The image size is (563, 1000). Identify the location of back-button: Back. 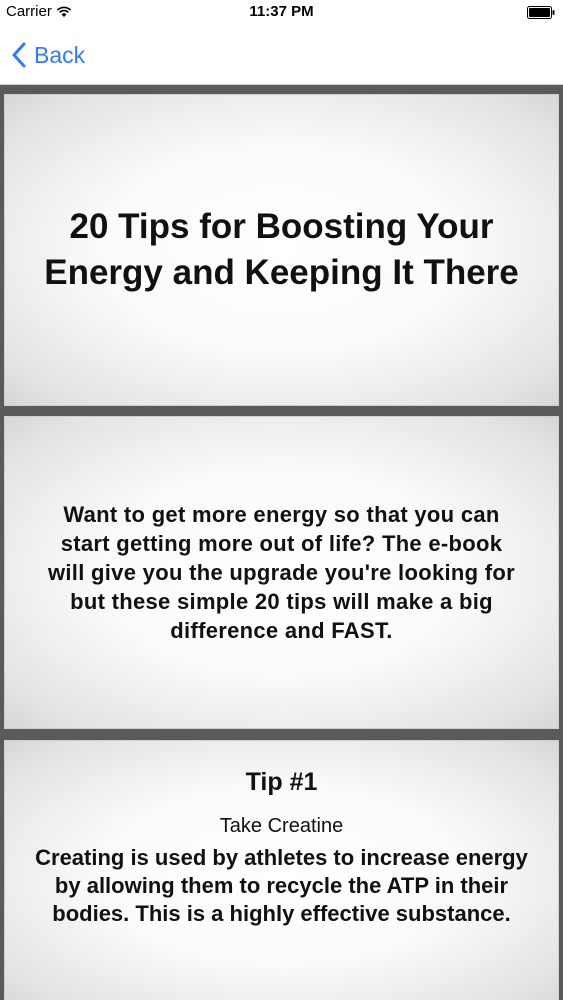
(48, 55).